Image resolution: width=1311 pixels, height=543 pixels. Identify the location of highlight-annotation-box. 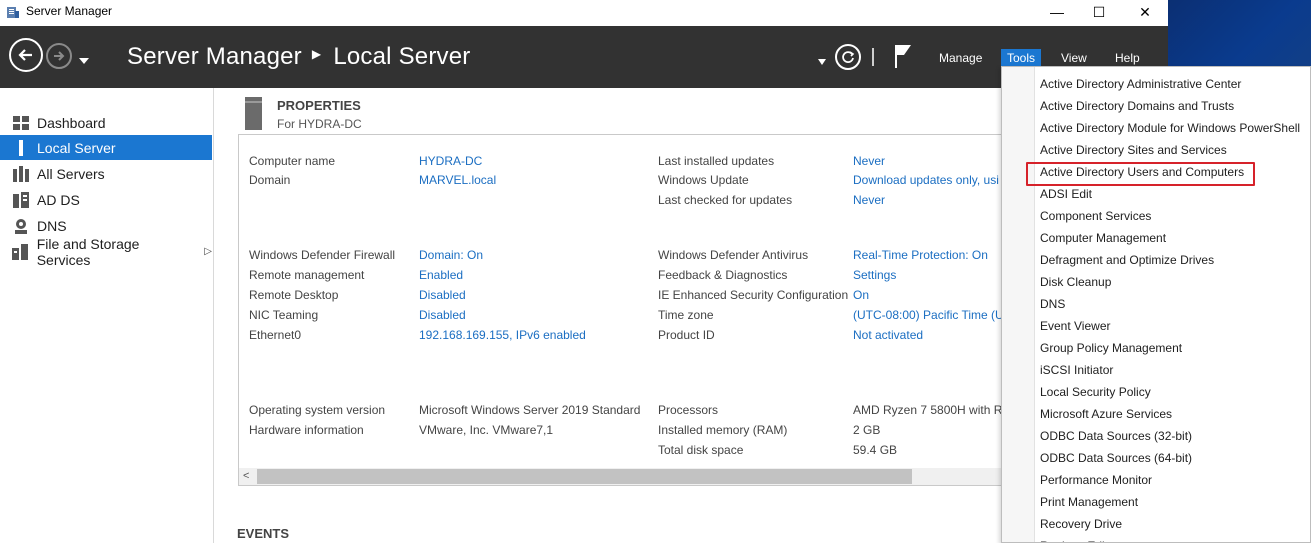
(1140, 174).